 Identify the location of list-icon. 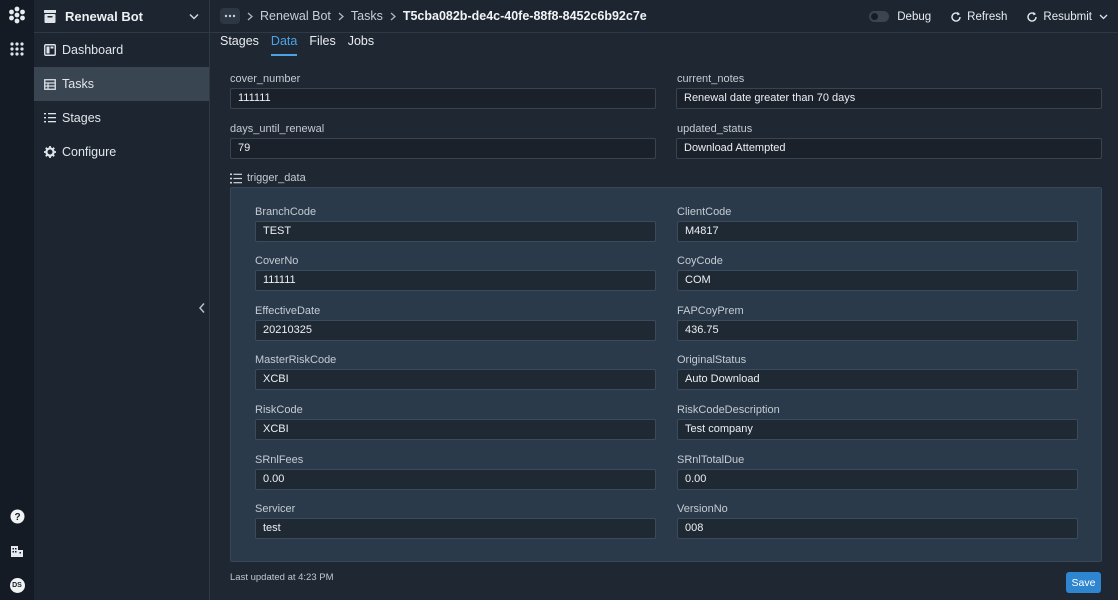
(236, 178).